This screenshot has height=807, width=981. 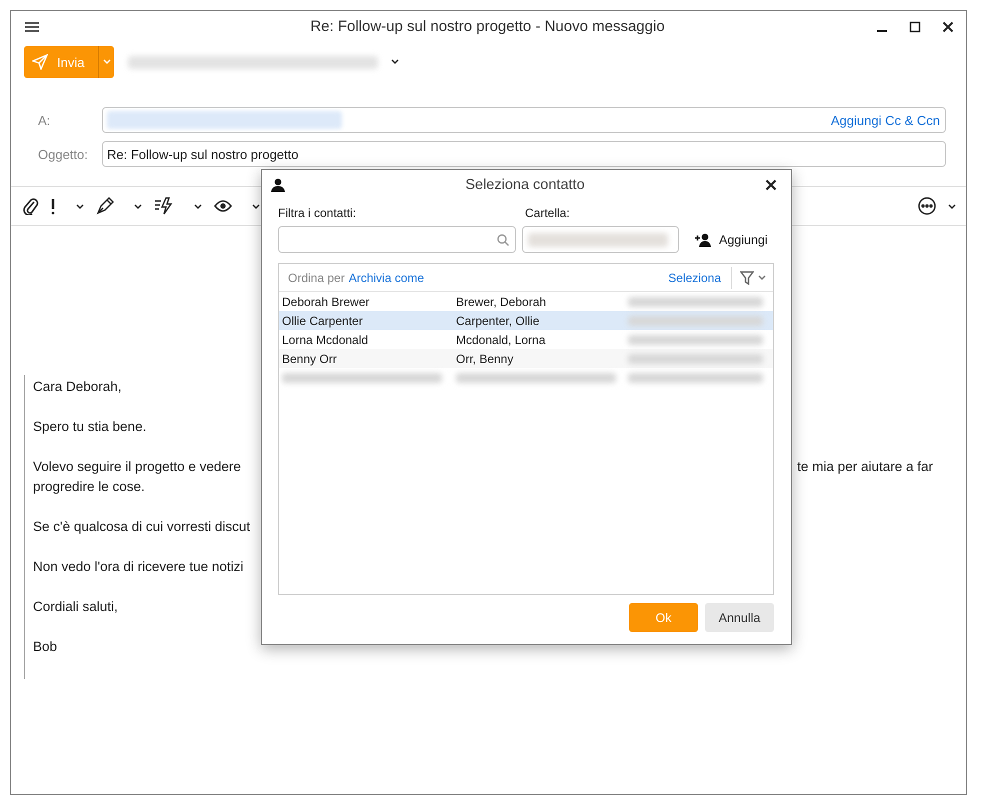 What do you see at coordinates (525, 185) in the screenshot?
I see `dialog-title: Seleziona contatto` at bounding box center [525, 185].